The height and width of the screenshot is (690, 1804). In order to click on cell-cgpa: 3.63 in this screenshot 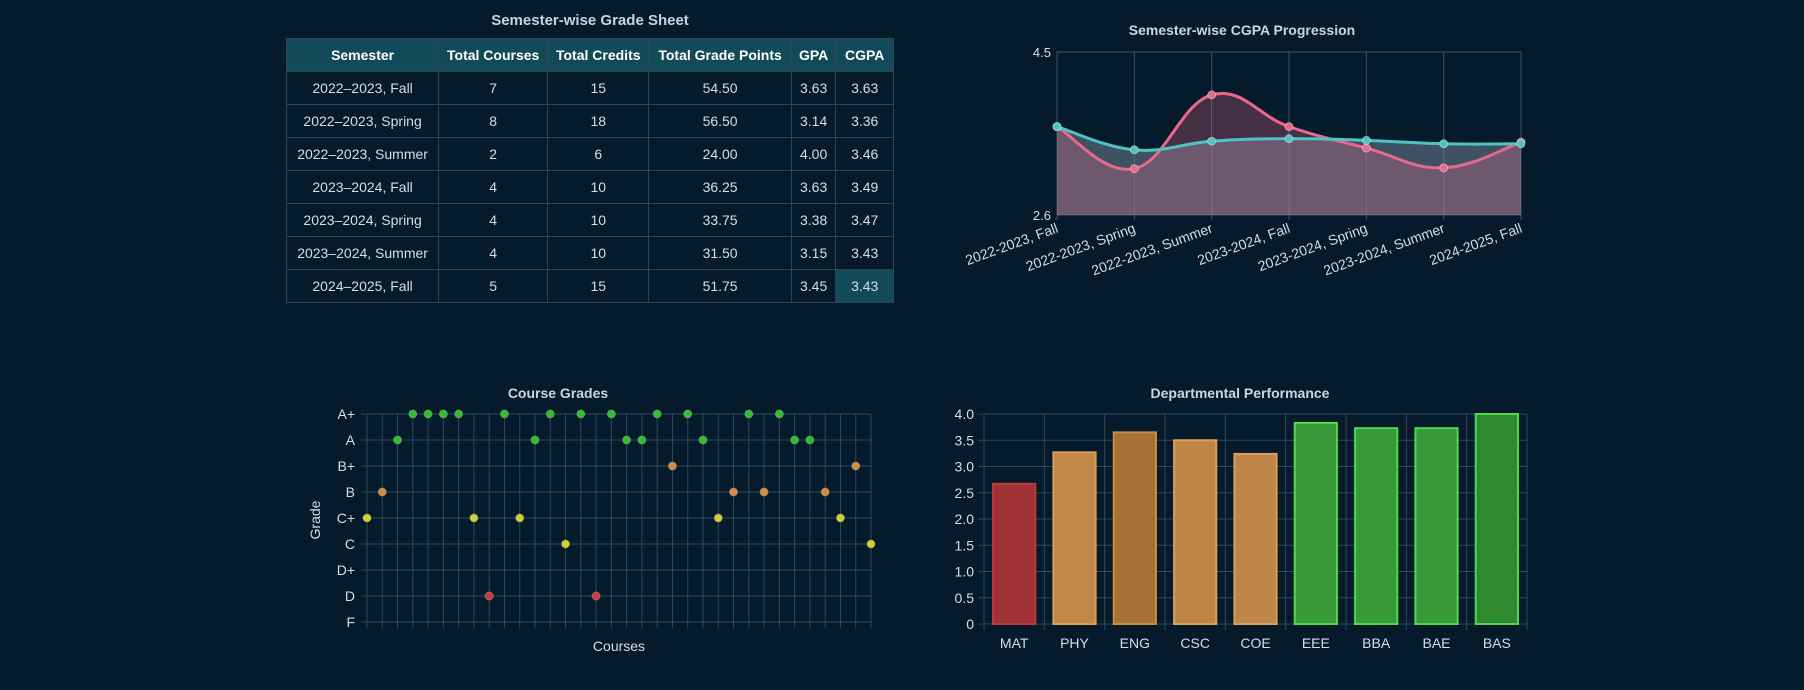, I will do `click(864, 88)`.